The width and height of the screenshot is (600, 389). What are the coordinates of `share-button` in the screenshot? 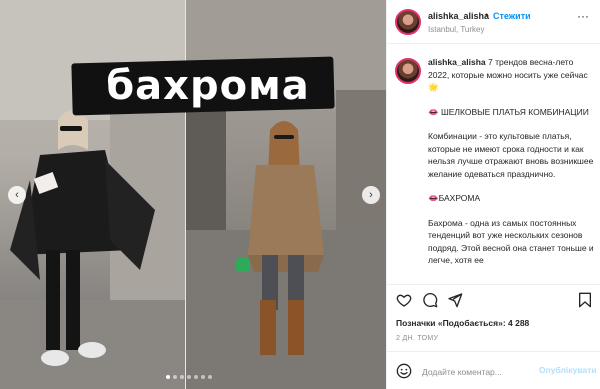 It's located at (455, 300).